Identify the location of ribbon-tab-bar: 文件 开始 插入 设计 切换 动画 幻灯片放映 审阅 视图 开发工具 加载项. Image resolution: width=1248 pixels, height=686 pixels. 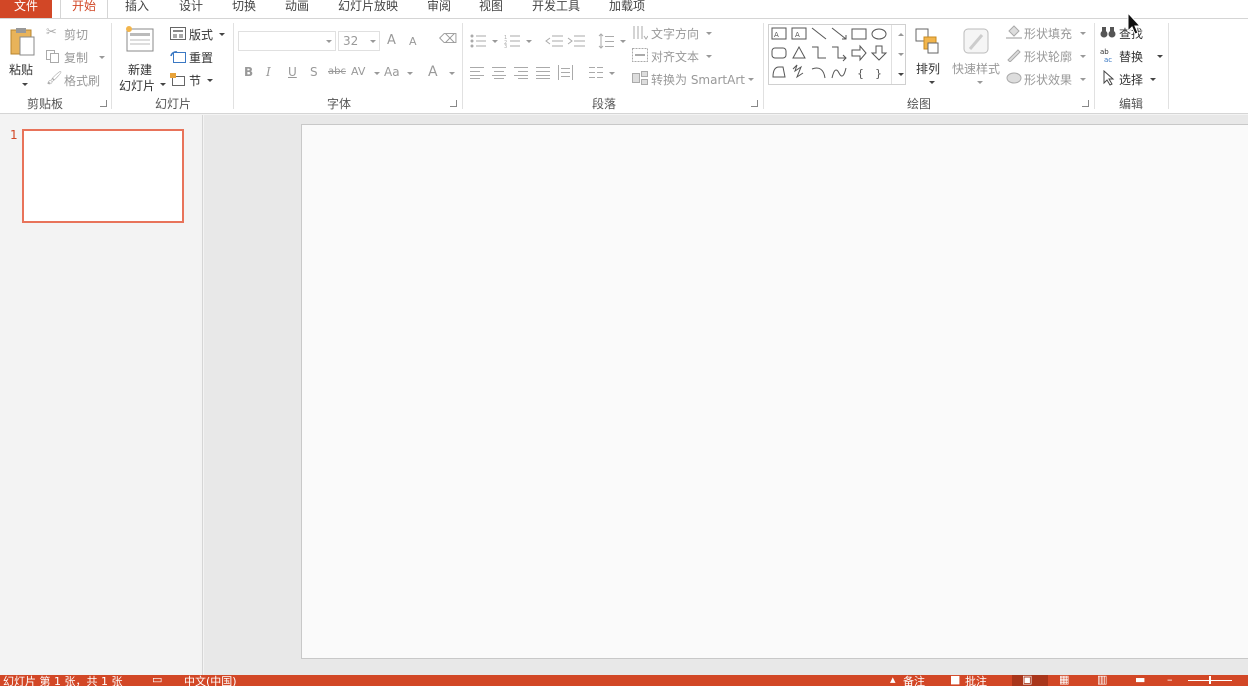
(624, 9).